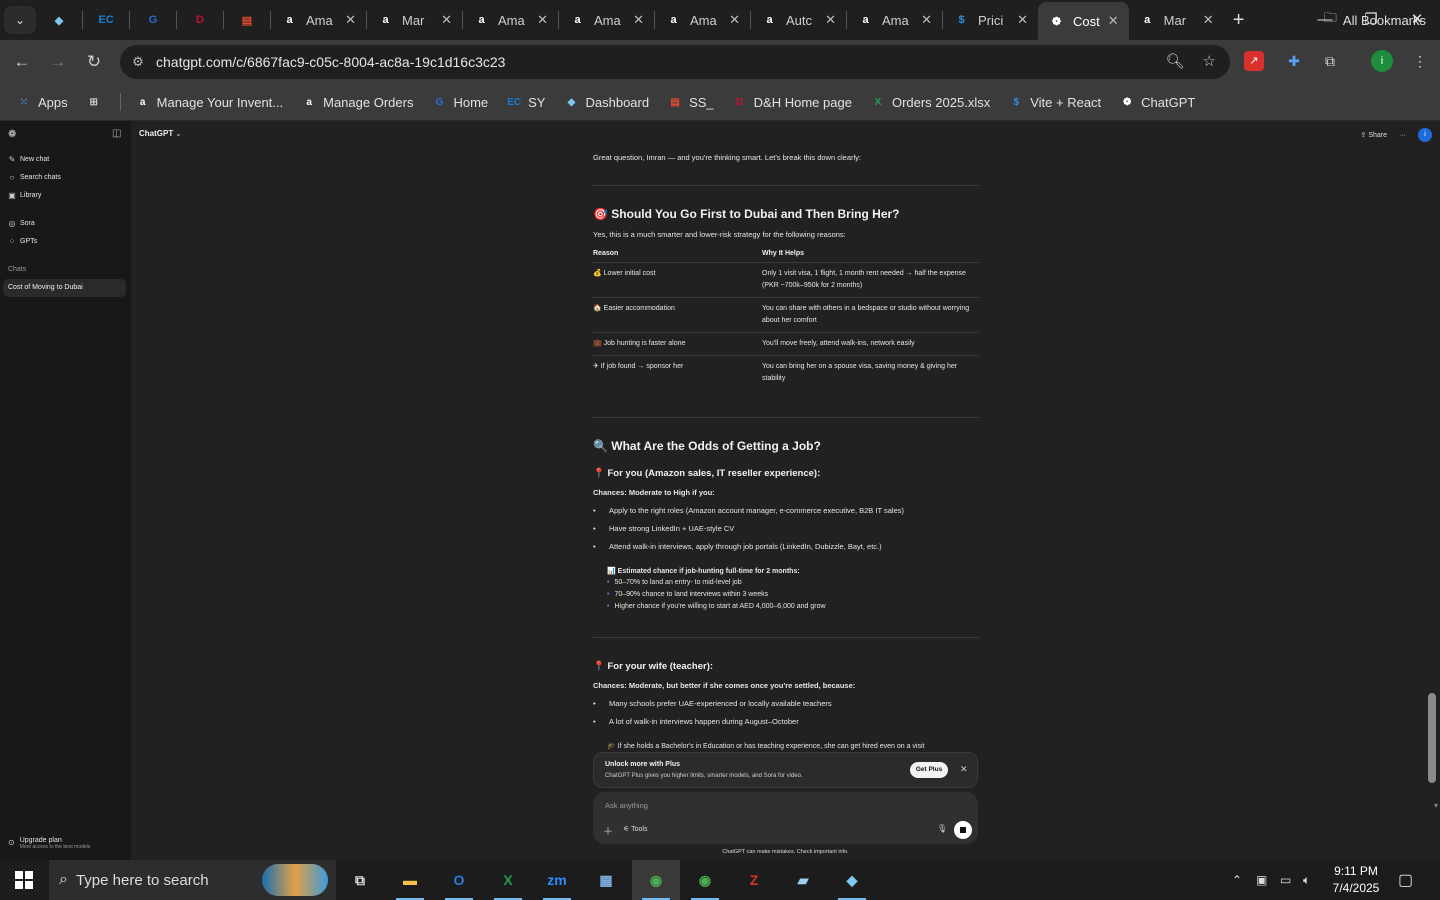 The width and height of the screenshot is (1440, 900). What do you see at coordinates (1285, 880) in the screenshot?
I see `network-icon: ▭` at bounding box center [1285, 880].